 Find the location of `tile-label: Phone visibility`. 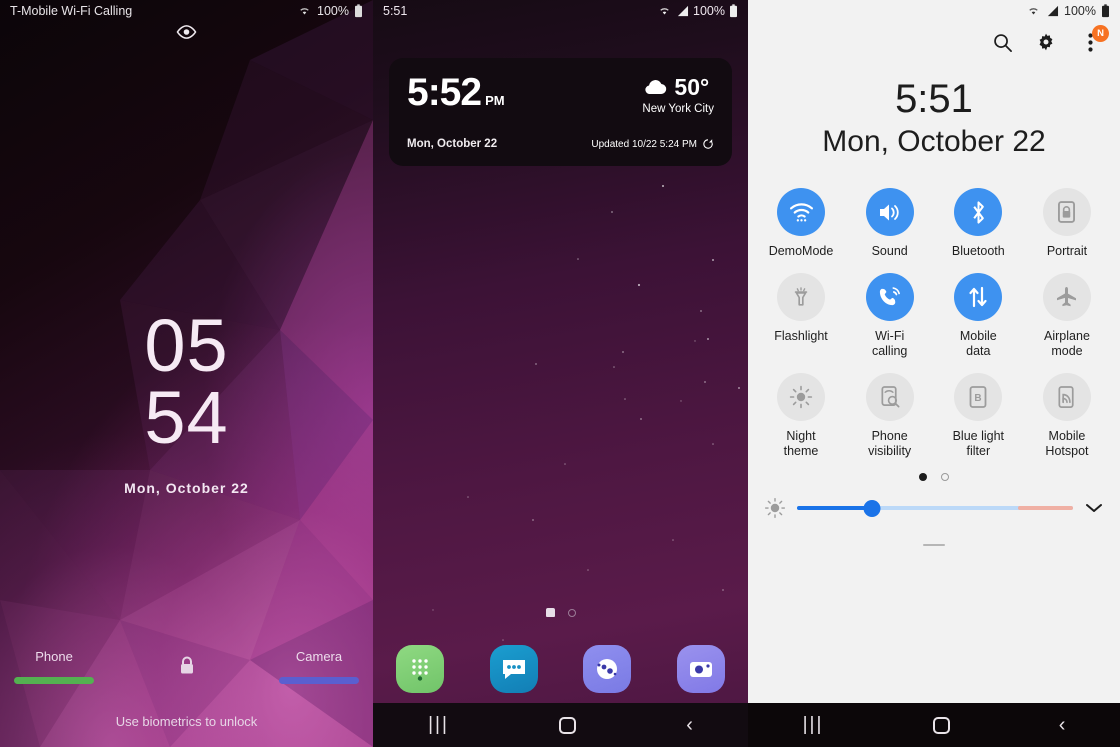

tile-label: Phone visibility is located at coordinates (890, 443).